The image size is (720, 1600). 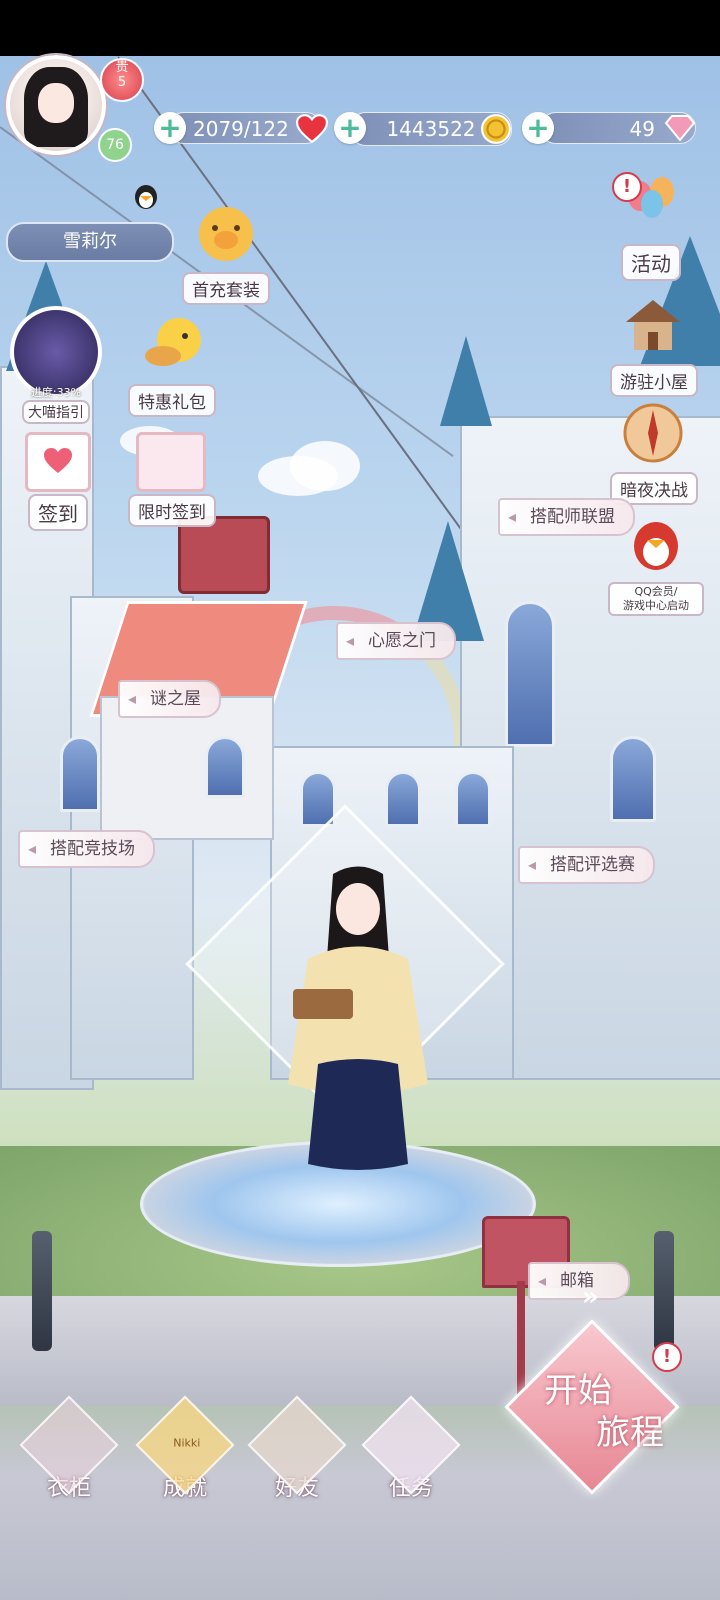 What do you see at coordinates (496, 129) in the screenshot?
I see `gold-coin-icon` at bounding box center [496, 129].